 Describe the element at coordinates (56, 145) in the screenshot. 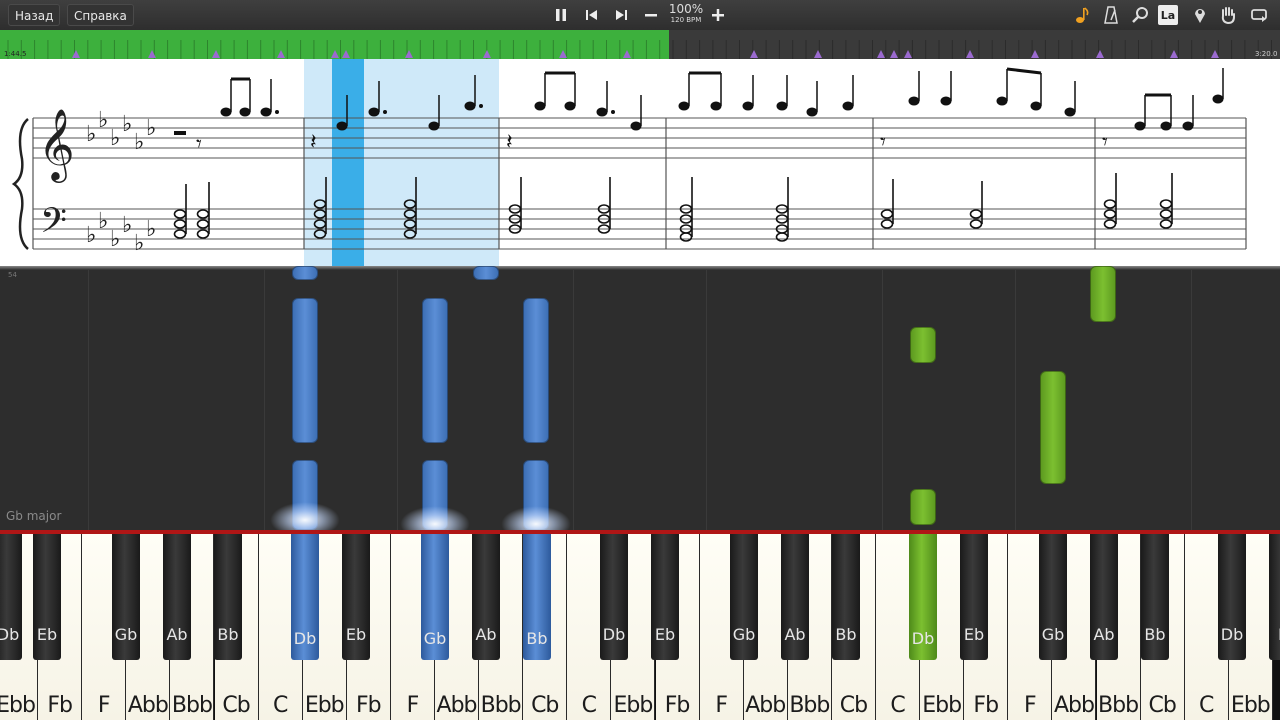

I see `treble-clef: 𝄞` at that location.